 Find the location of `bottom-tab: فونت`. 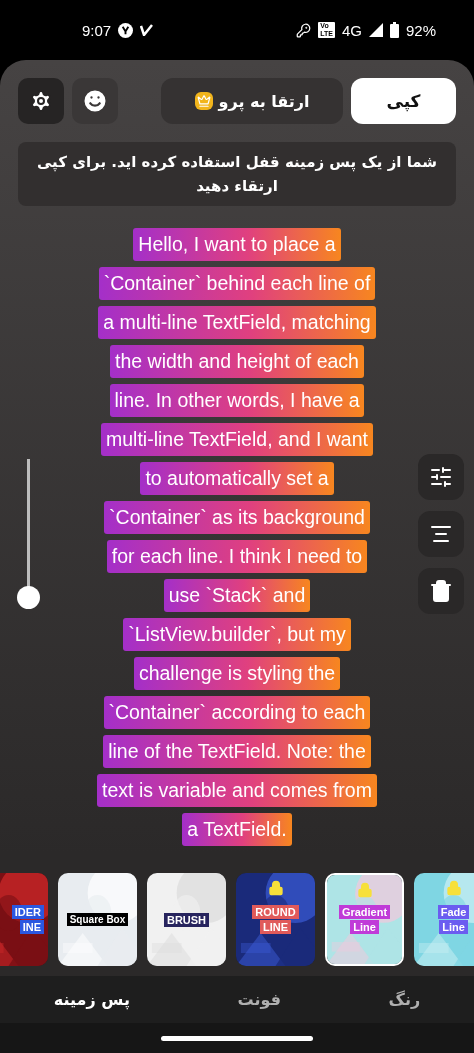

bottom-tab: فونت is located at coordinates (259, 999).